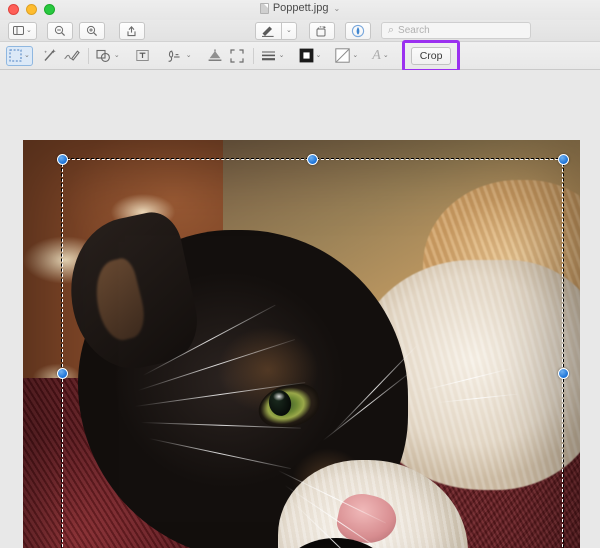  I want to click on markup-item-adjust-size, so click(237, 56).